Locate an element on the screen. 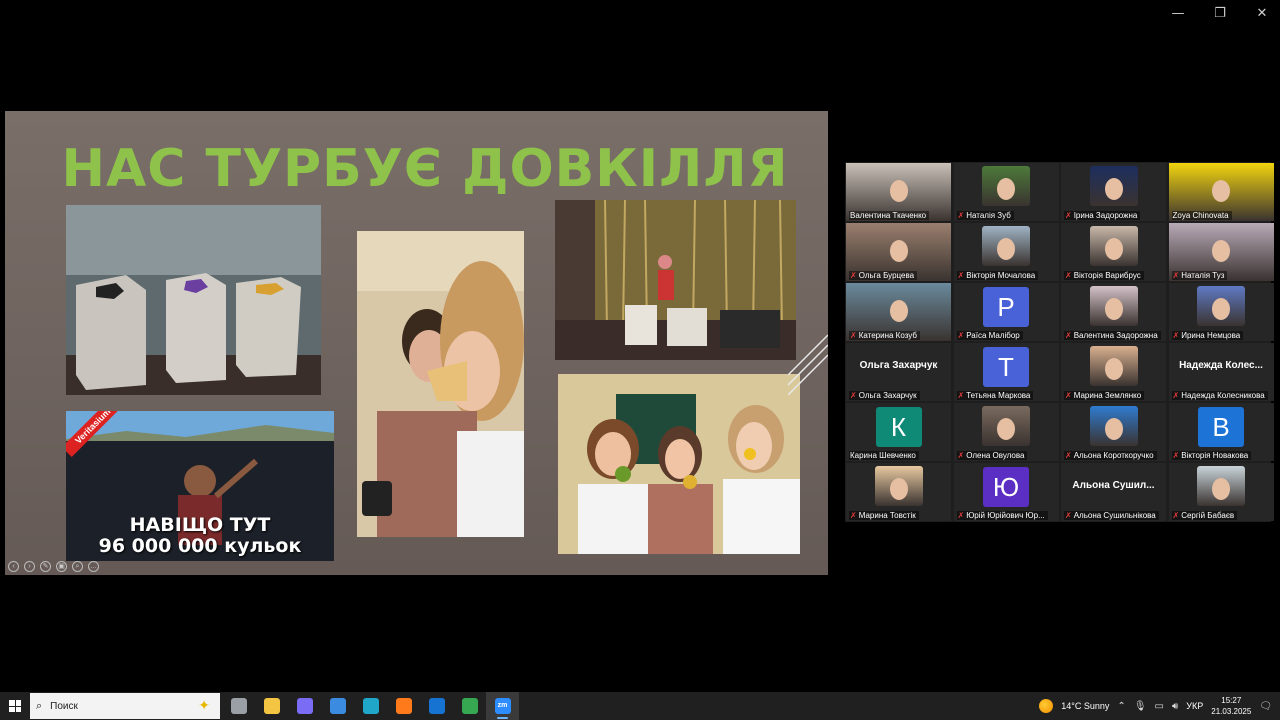  participant-tile: ✗ Марина Товстік is located at coordinates (898, 492).